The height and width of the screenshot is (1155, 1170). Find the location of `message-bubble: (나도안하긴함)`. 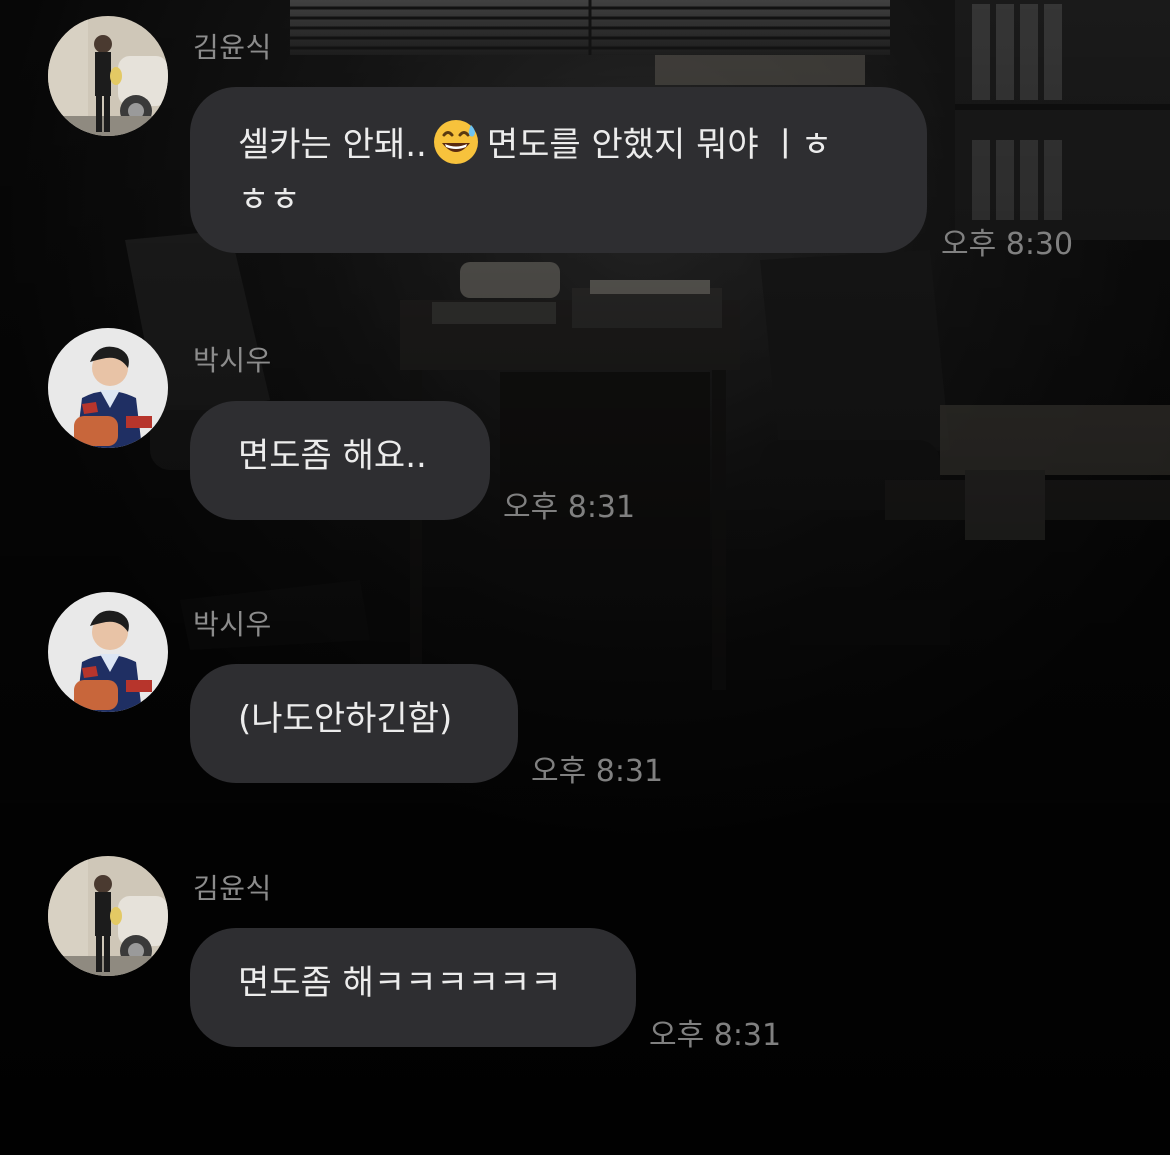

message-bubble: (나도안하긴함) is located at coordinates (354, 723).